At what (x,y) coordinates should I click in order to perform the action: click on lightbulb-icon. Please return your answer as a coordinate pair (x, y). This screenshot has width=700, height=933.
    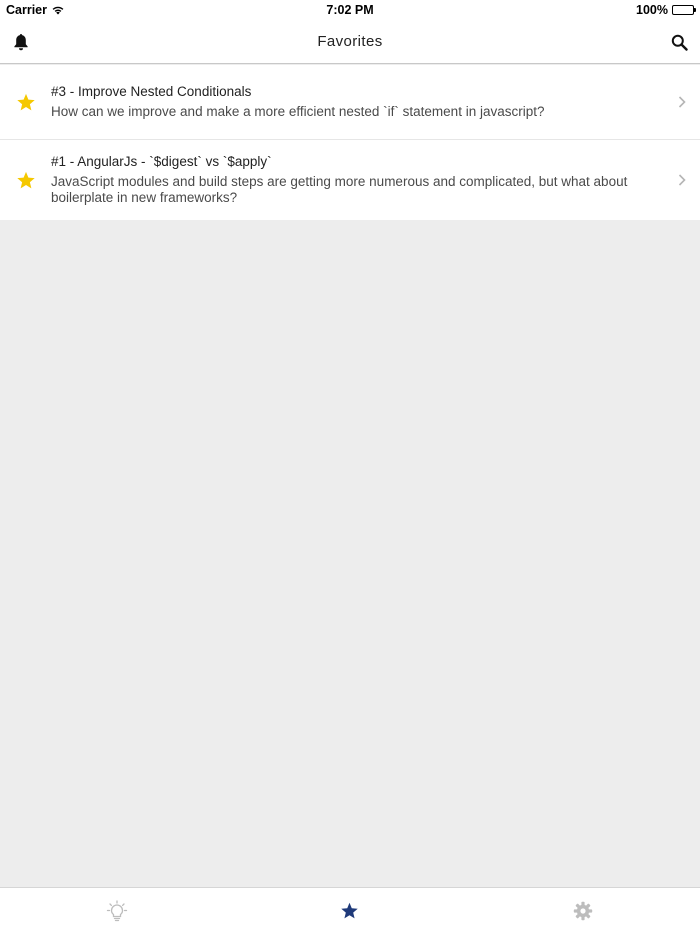
    Looking at the image, I should click on (116, 910).